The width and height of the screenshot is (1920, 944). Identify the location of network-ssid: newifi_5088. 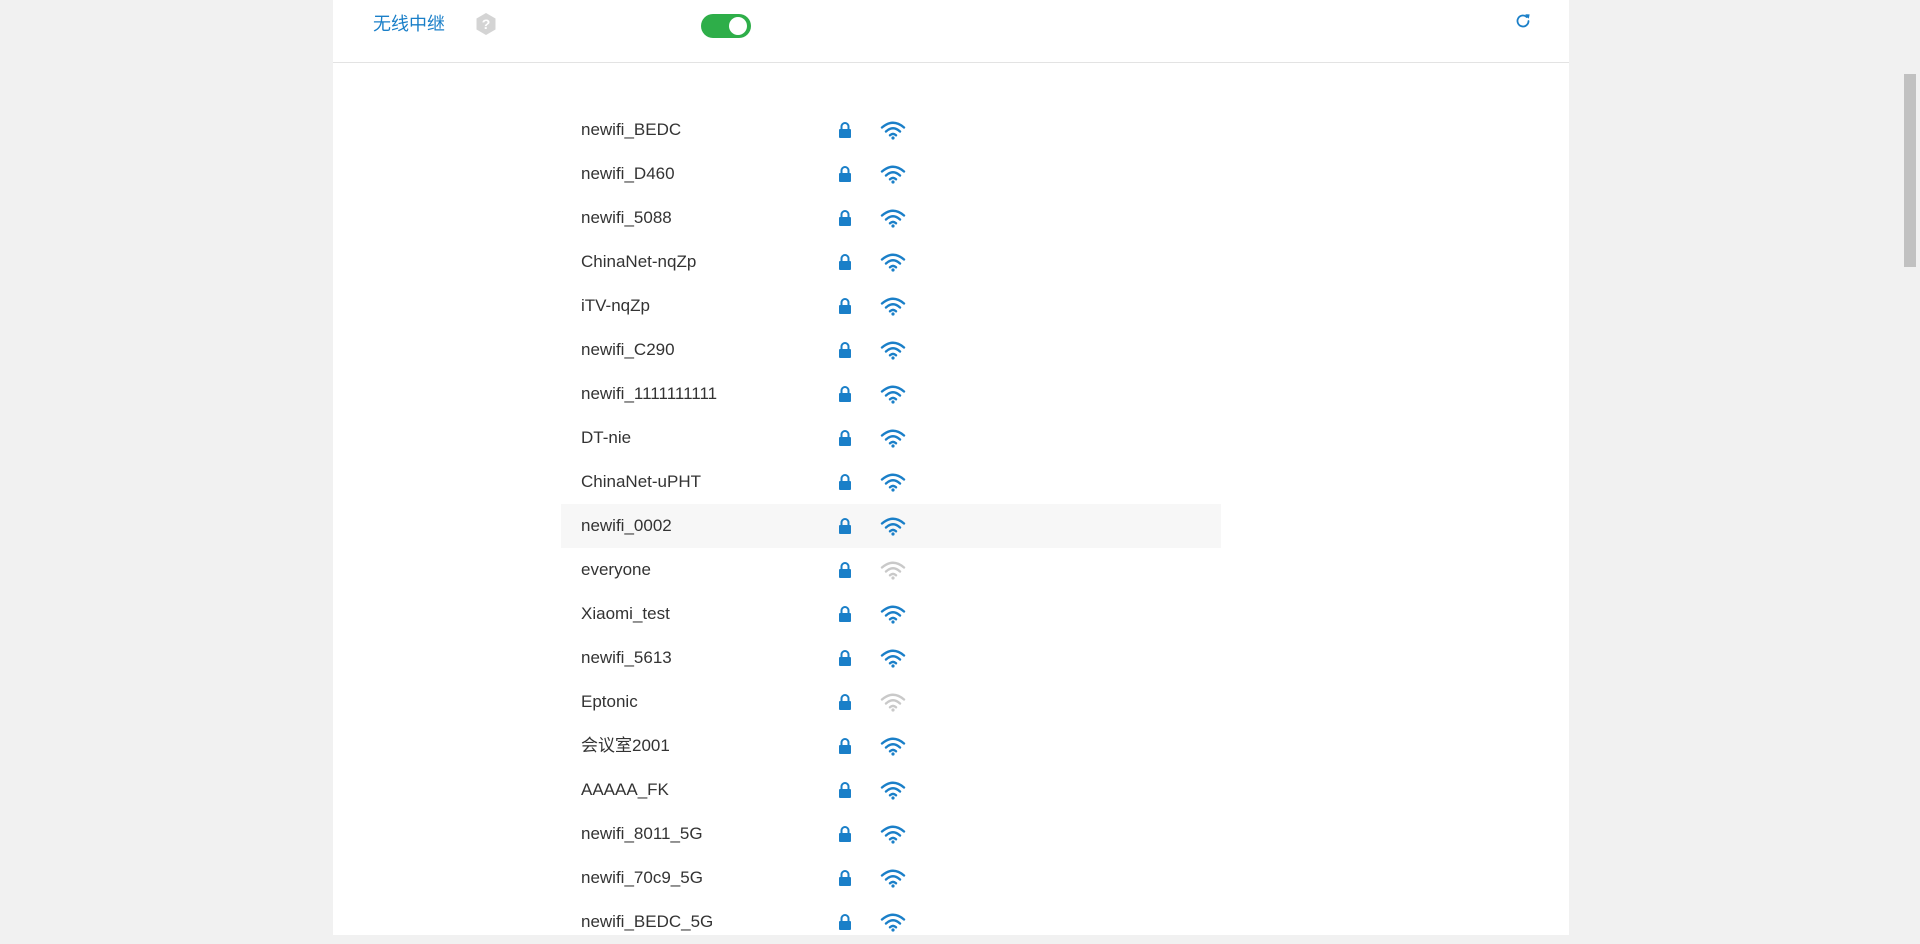
(626, 217).